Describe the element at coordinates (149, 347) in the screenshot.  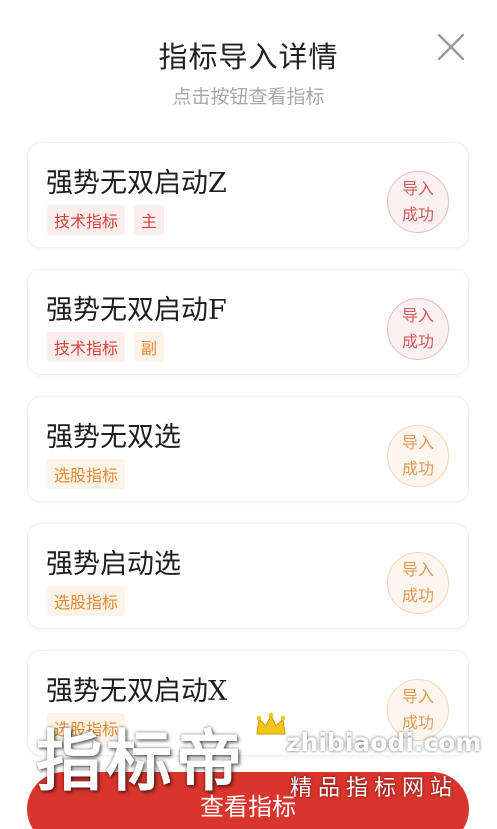
I see `type-tag: 副` at that location.